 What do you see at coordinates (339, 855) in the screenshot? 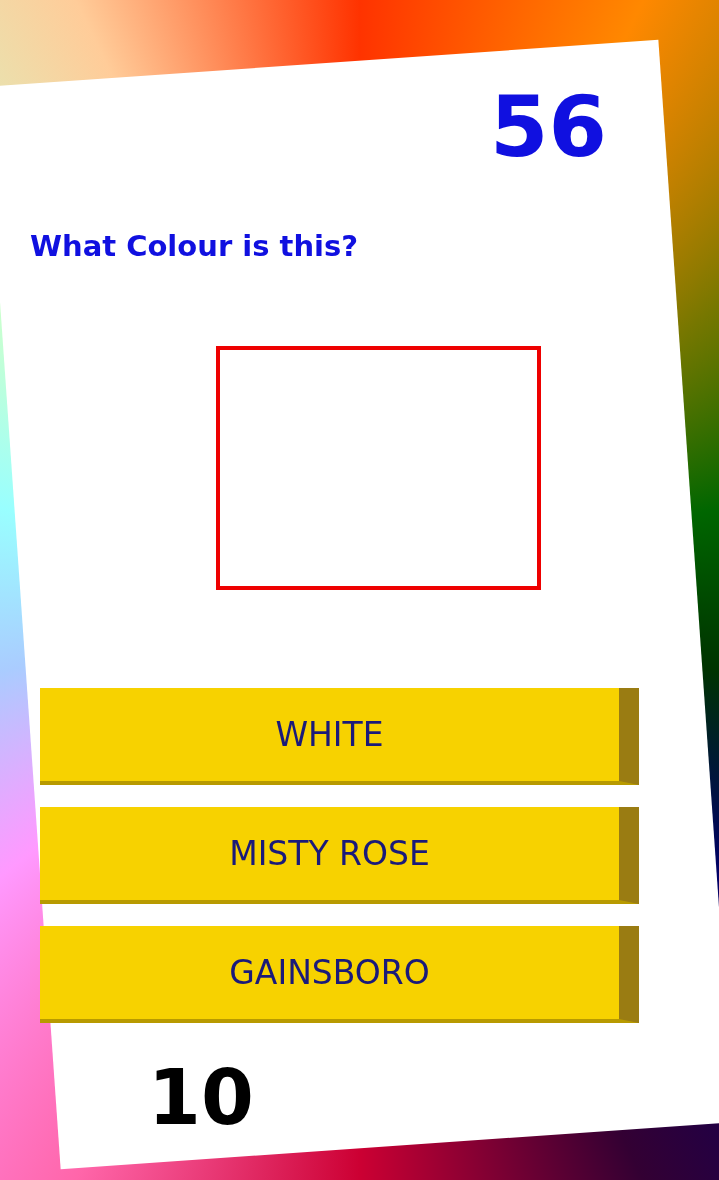
I see `answer-button: MISTY ROSE` at bounding box center [339, 855].